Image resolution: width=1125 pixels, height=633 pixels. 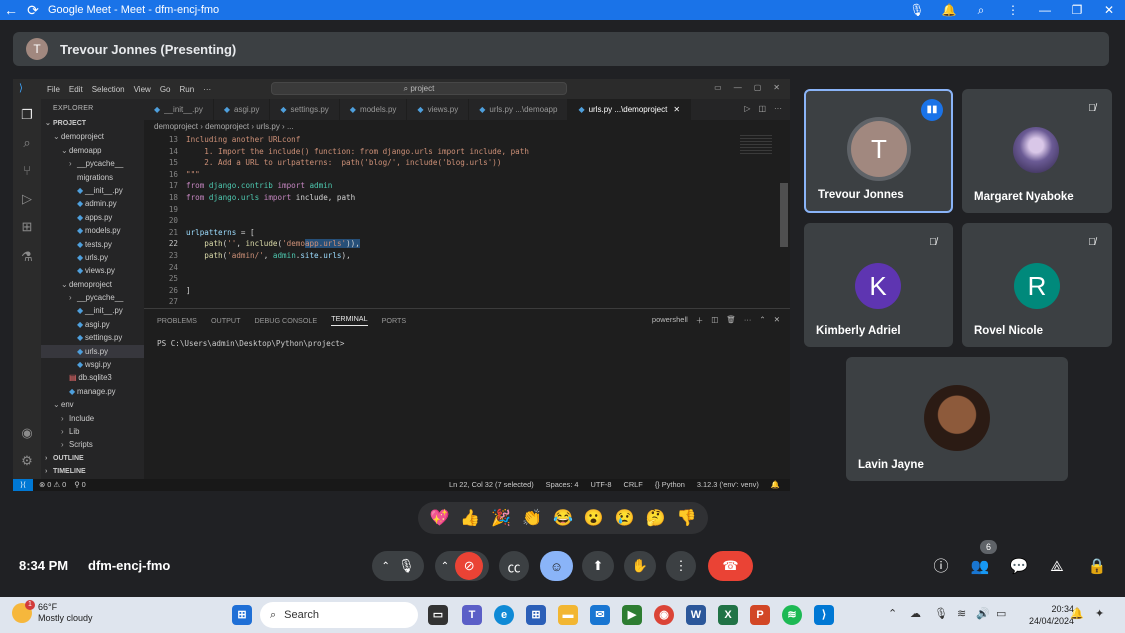 What do you see at coordinates (92, 230) in the screenshot?
I see `tree-item: ◆ models.py` at bounding box center [92, 230].